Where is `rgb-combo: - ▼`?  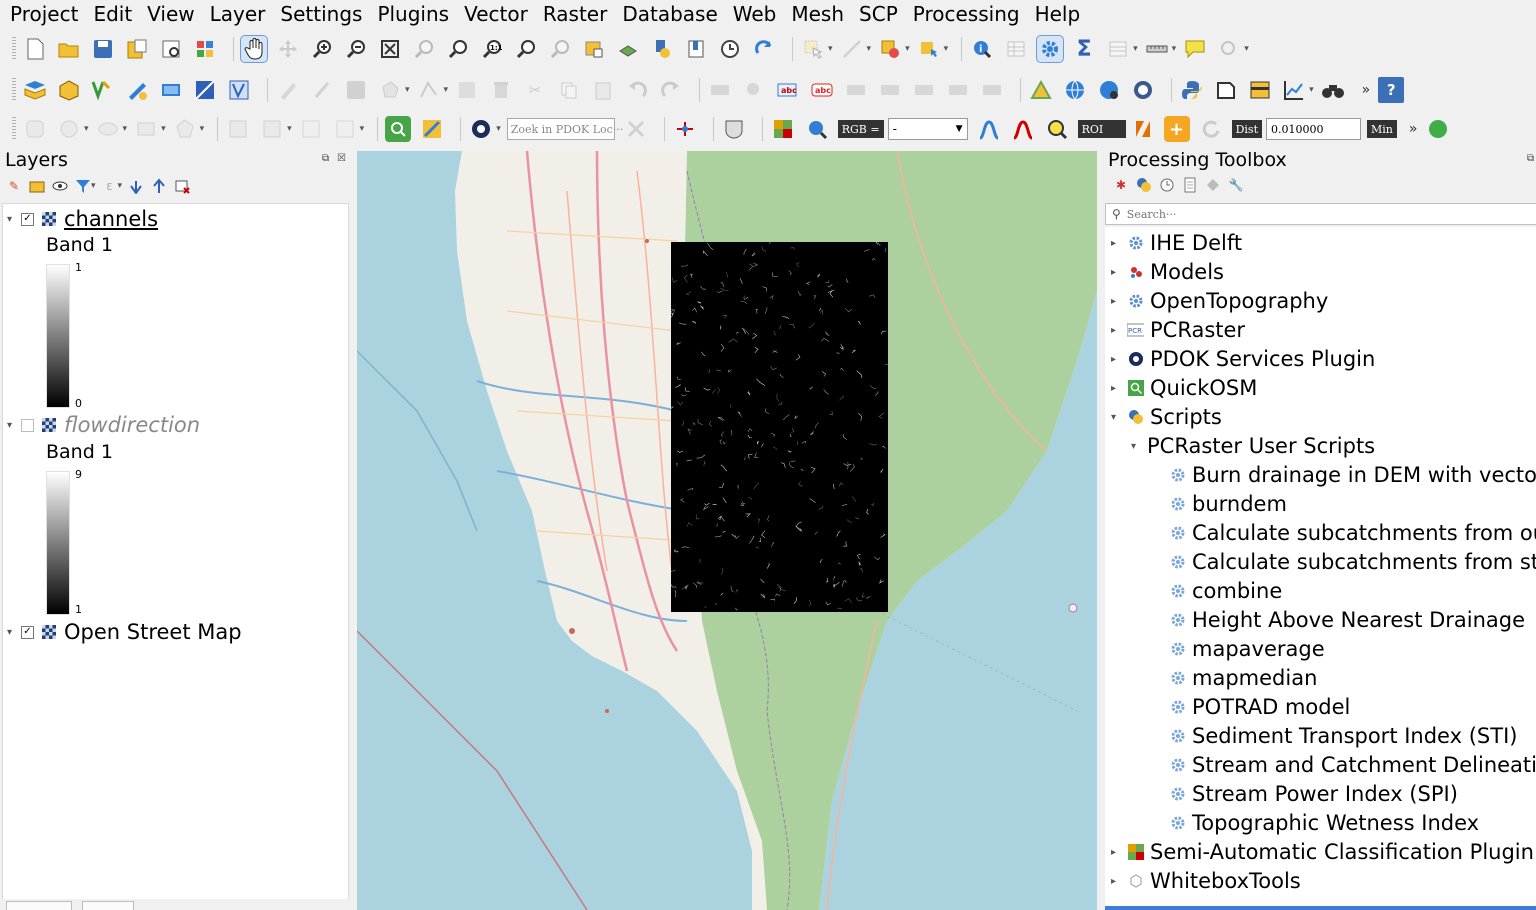
rgb-combo: - ▼ is located at coordinates (927, 129).